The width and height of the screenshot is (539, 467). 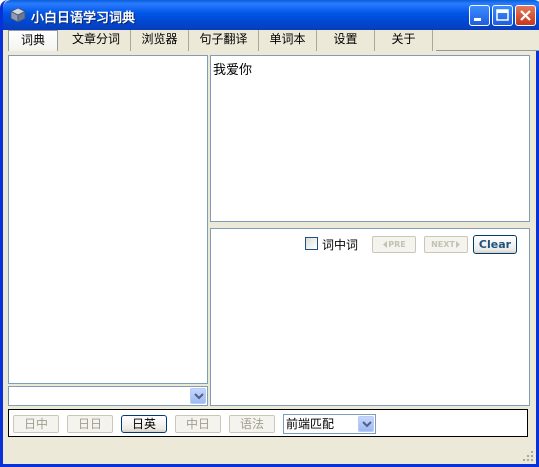 What do you see at coordinates (477, 19) in the screenshot?
I see `minimize-icon` at bounding box center [477, 19].